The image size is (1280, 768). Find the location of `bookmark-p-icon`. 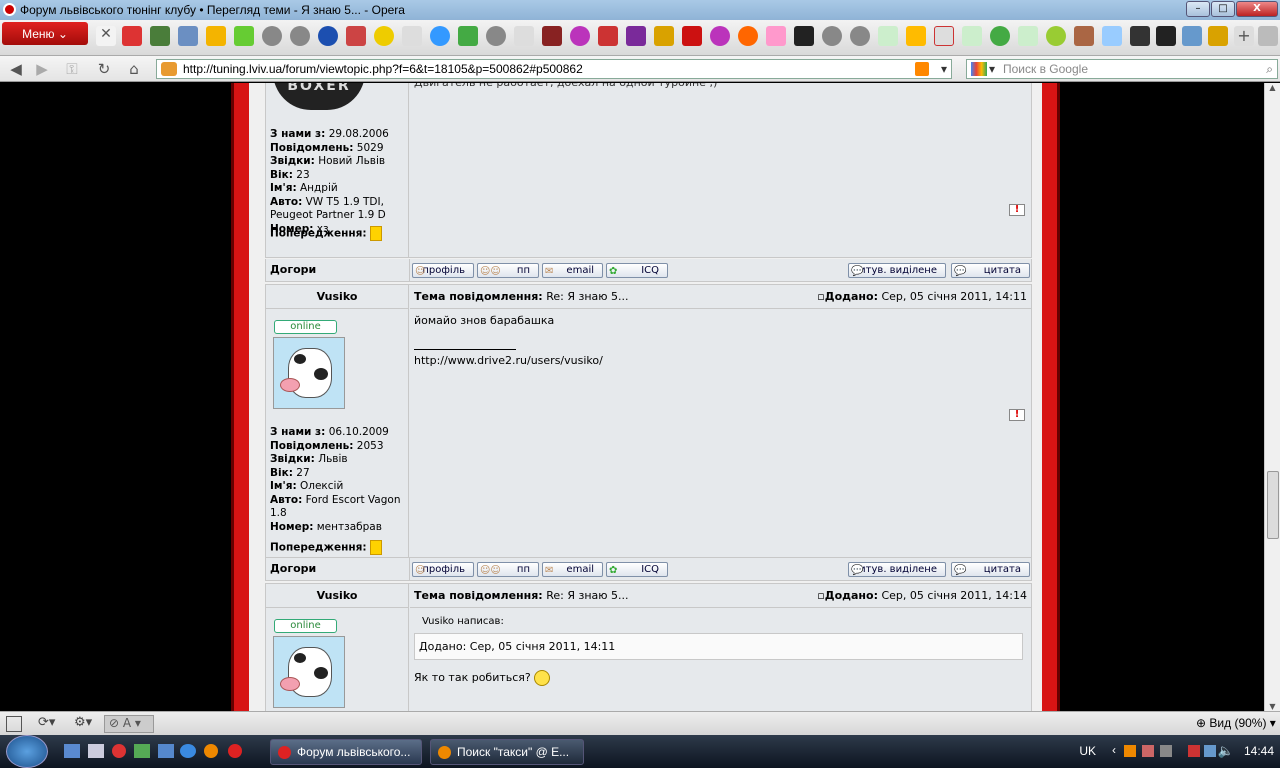

bookmark-p-icon is located at coordinates (916, 36).